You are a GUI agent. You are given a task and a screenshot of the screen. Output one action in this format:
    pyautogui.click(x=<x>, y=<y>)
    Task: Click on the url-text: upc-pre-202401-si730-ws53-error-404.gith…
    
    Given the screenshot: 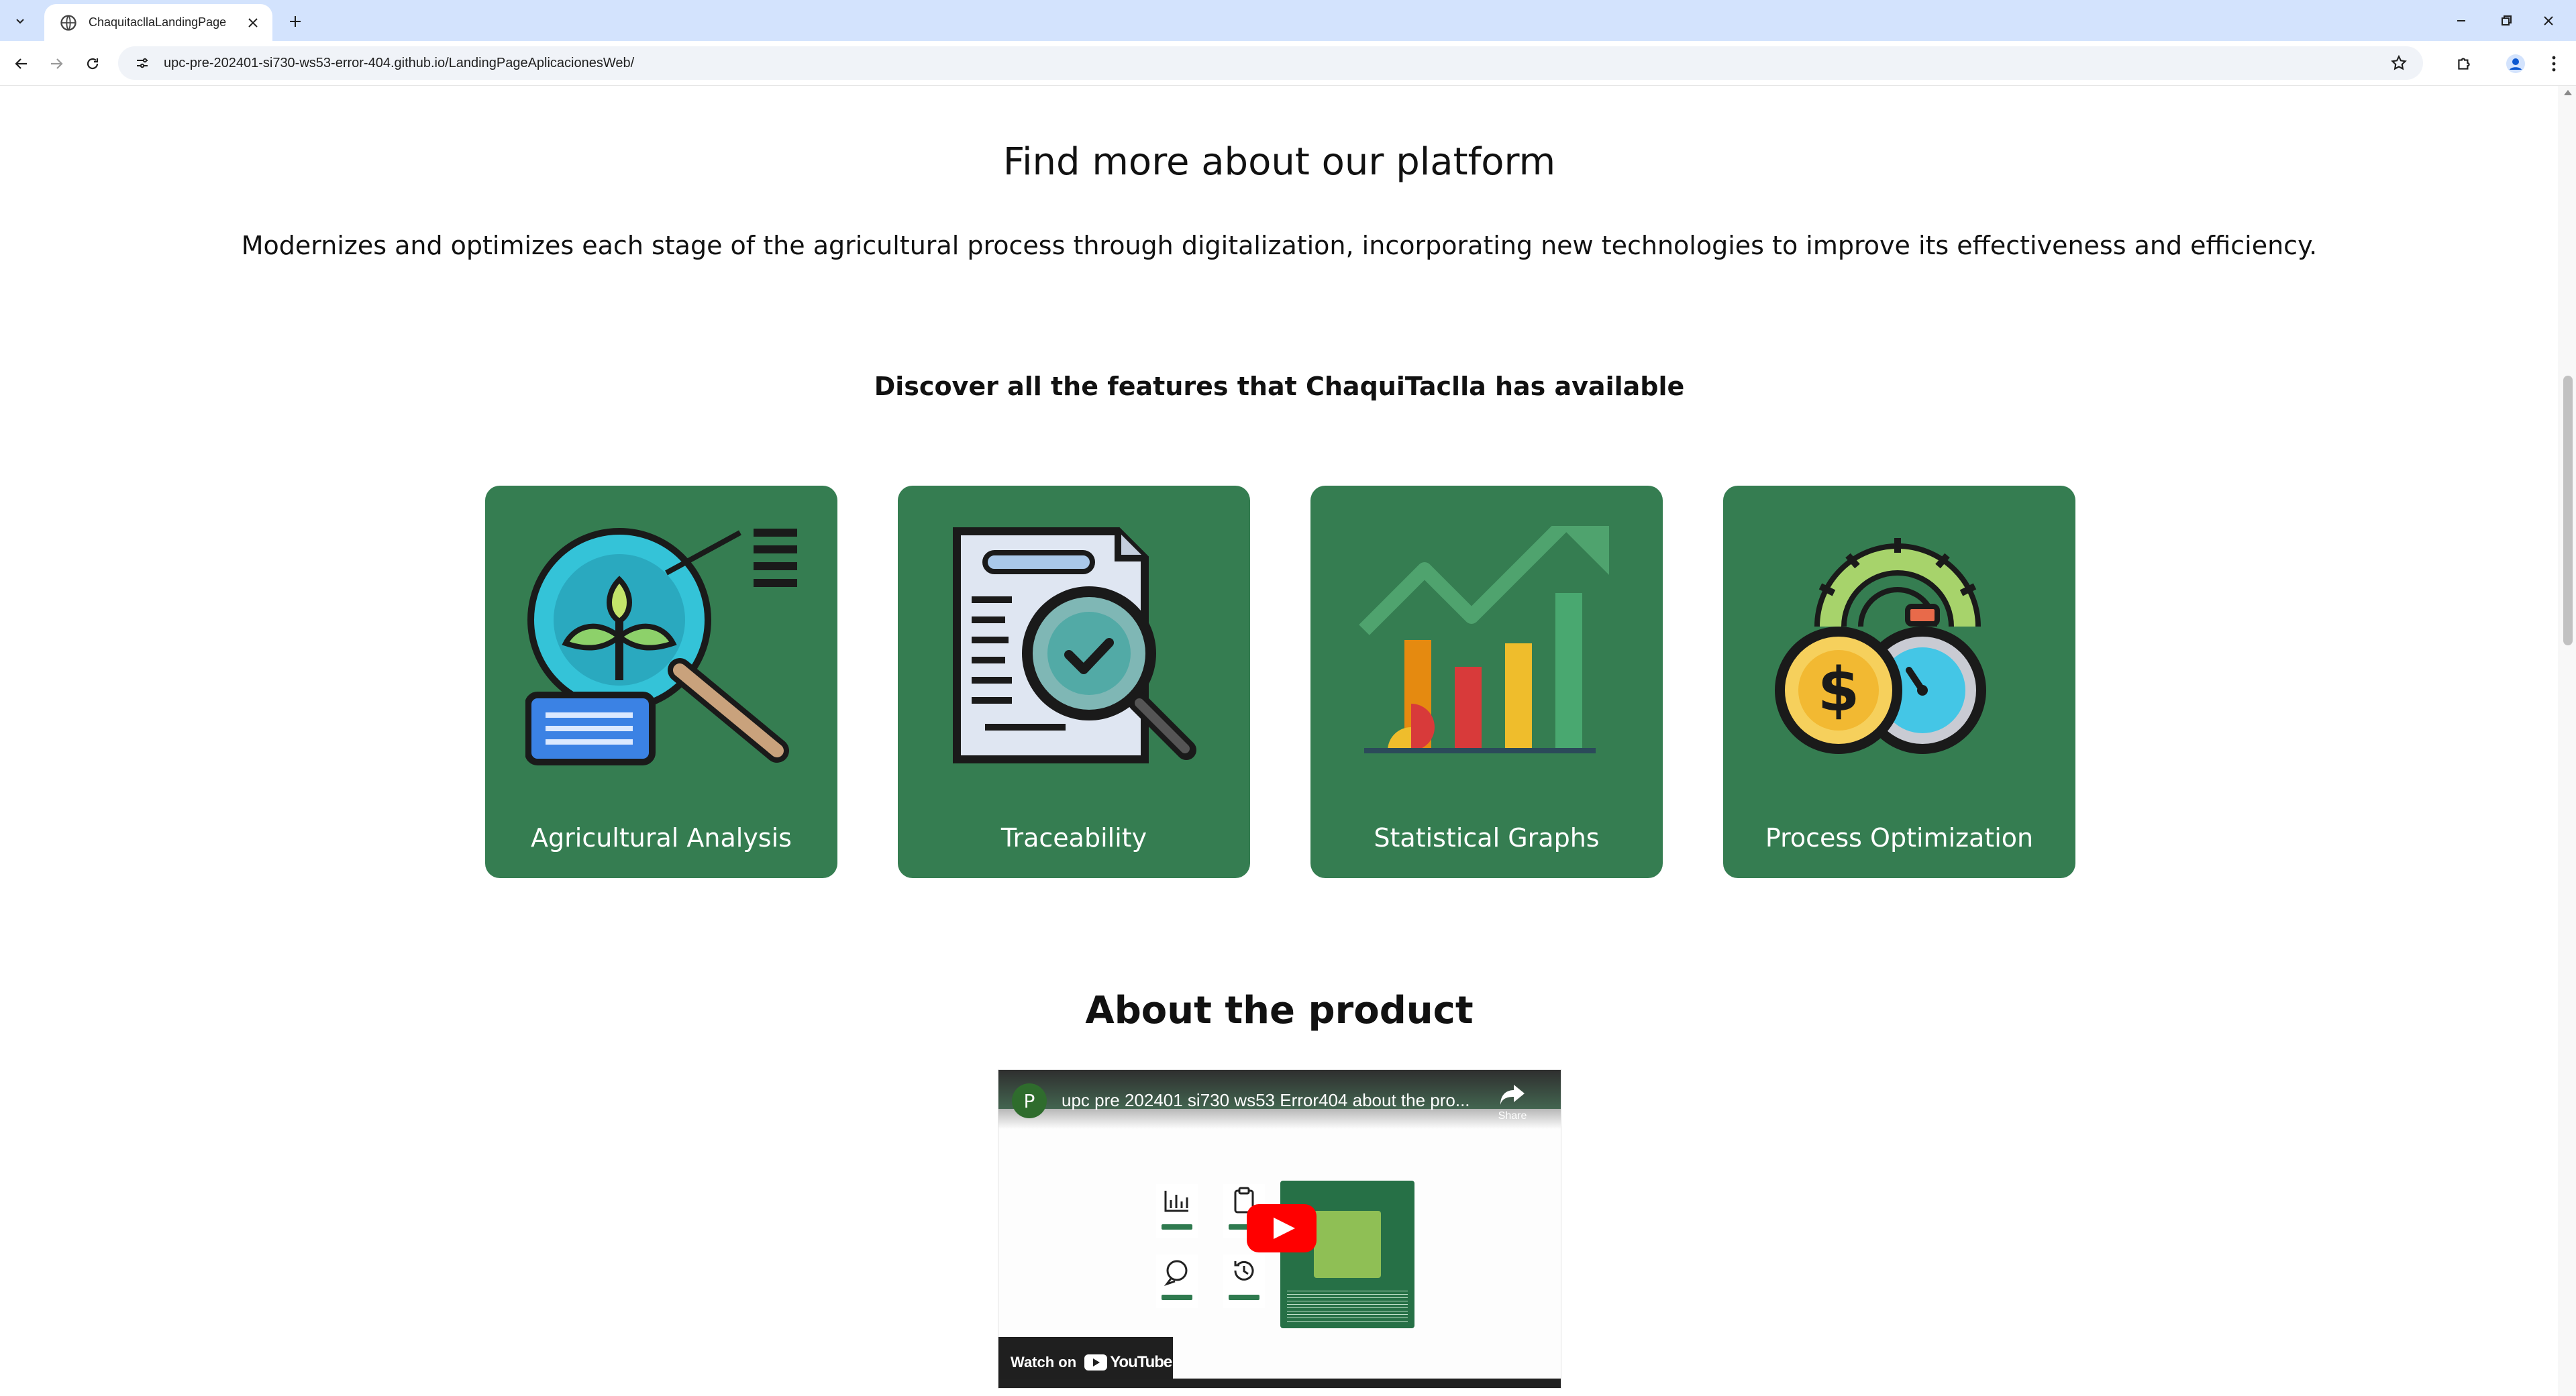 What is the action you would take?
    pyautogui.click(x=399, y=62)
    